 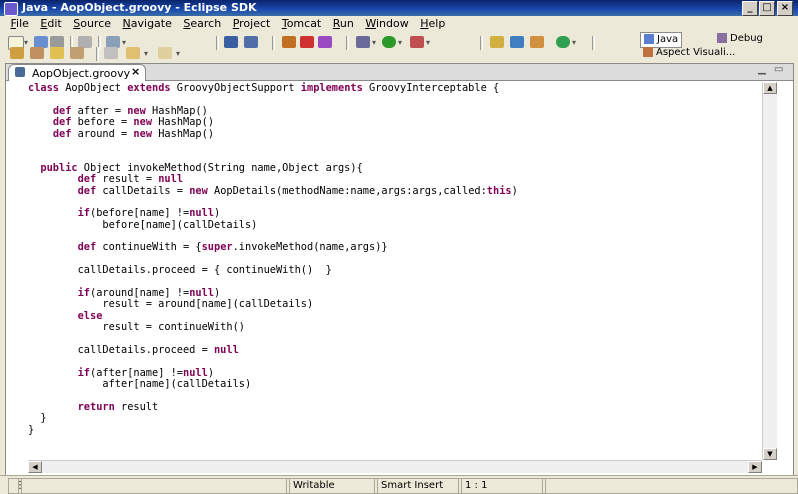 What do you see at coordinates (769, 271) in the screenshot?
I see `vertical-scrollbar: ▲ ▼` at bounding box center [769, 271].